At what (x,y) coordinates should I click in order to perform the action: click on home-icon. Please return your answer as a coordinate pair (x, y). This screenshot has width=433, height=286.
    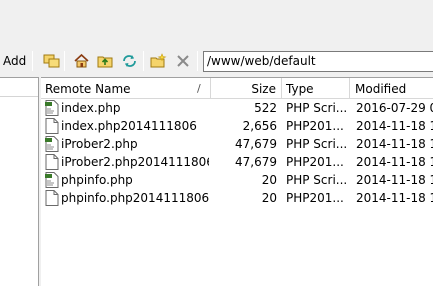
    Looking at the image, I should click on (81, 60).